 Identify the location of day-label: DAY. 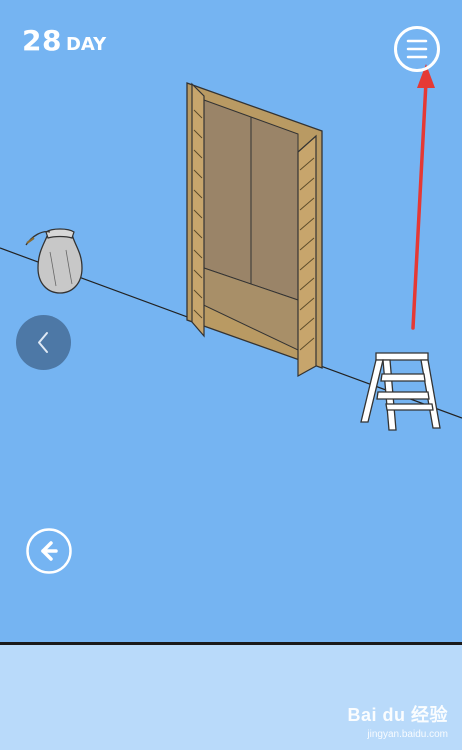
(86, 44).